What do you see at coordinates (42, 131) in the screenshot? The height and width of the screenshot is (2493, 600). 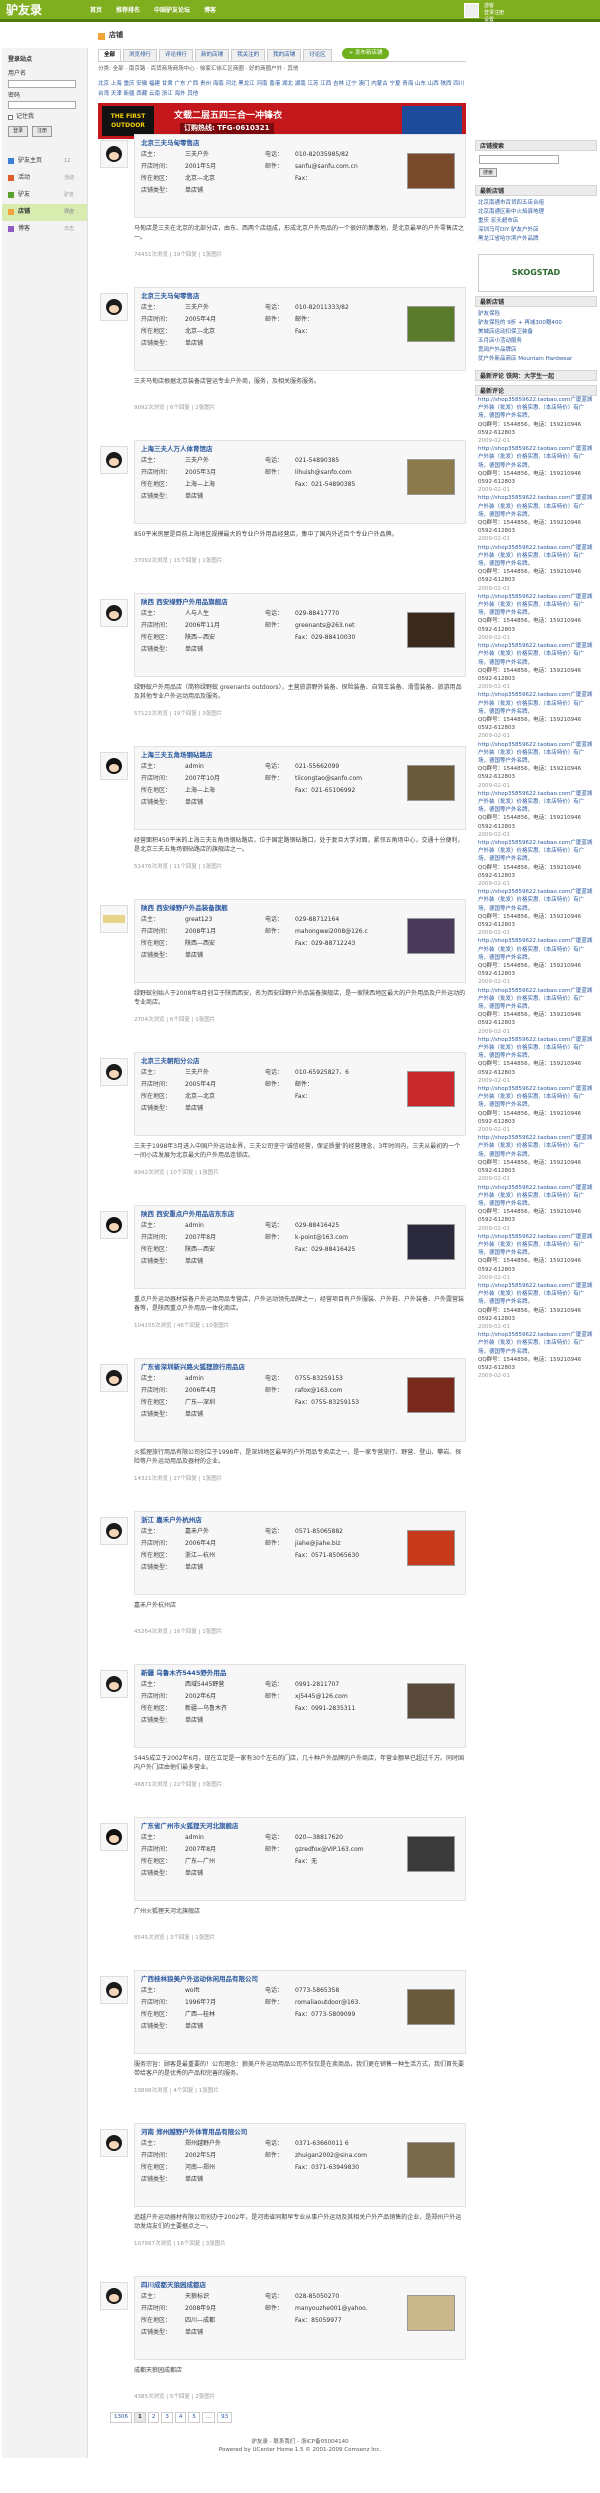 I see `register-button: 注册` at bounding box center [42, 131].